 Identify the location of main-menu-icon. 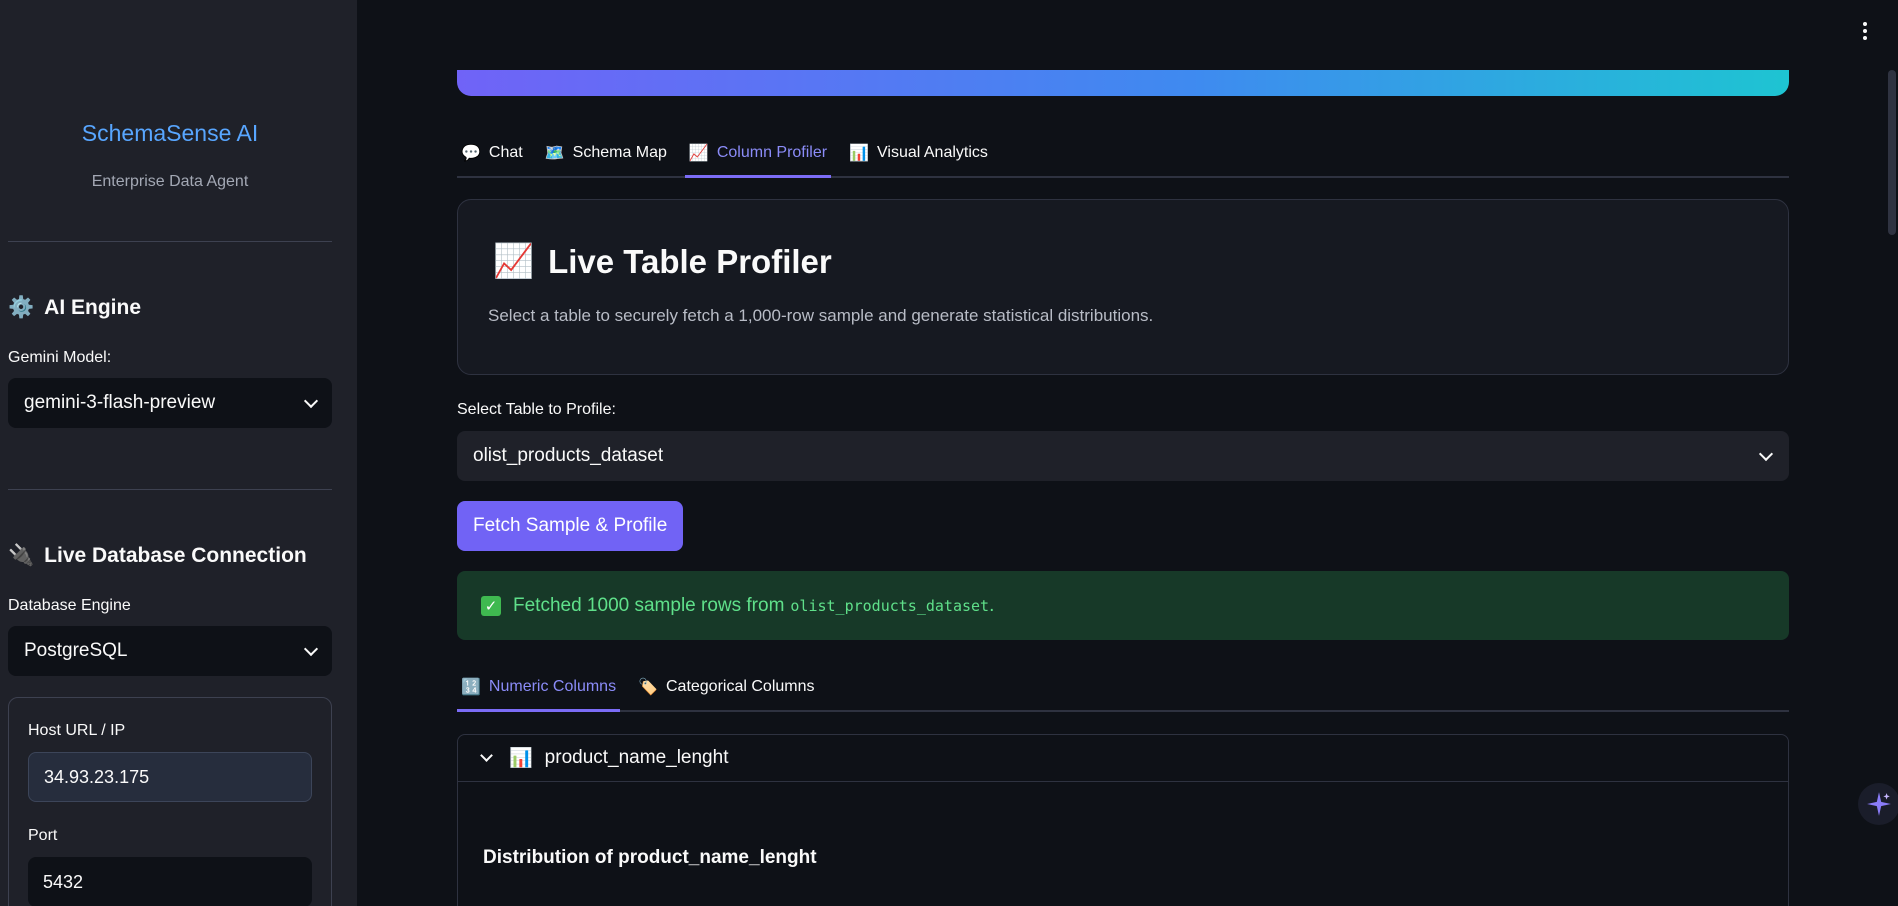
(1865, 31).